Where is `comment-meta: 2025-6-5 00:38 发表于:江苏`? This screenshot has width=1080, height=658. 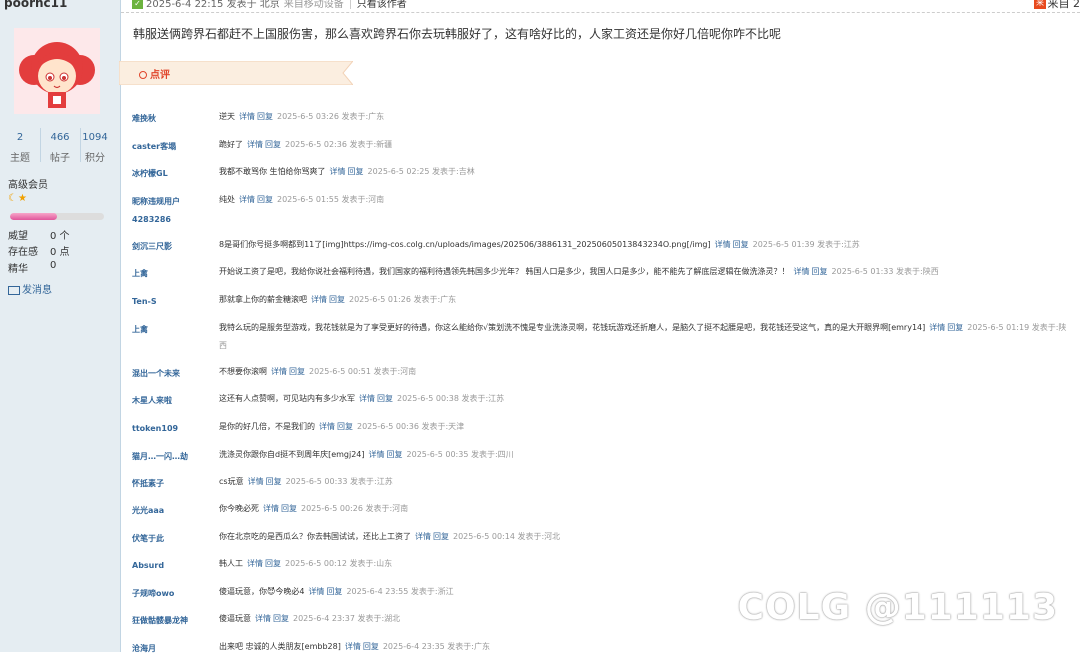 comment-meta: 2025-6-5 00:38 发表于:江苏 is located at coordinates (450, 398).